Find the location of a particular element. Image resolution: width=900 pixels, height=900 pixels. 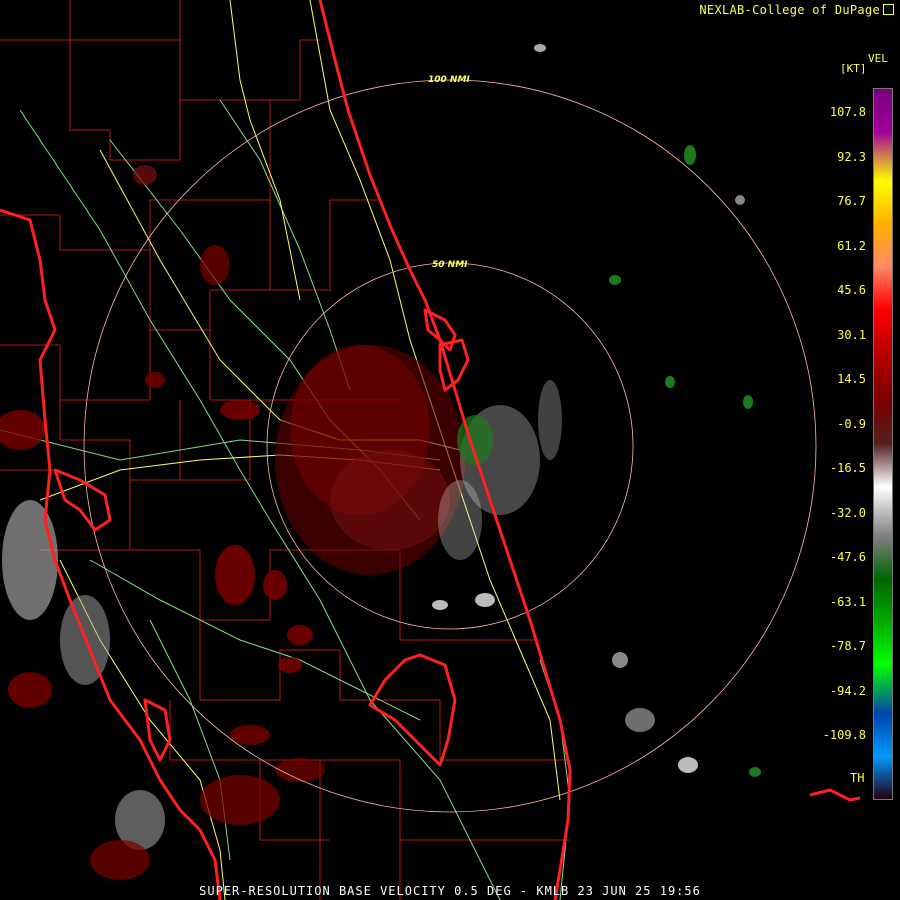

legend-tick-label: 92.3 is located at coordinates (851, 156).